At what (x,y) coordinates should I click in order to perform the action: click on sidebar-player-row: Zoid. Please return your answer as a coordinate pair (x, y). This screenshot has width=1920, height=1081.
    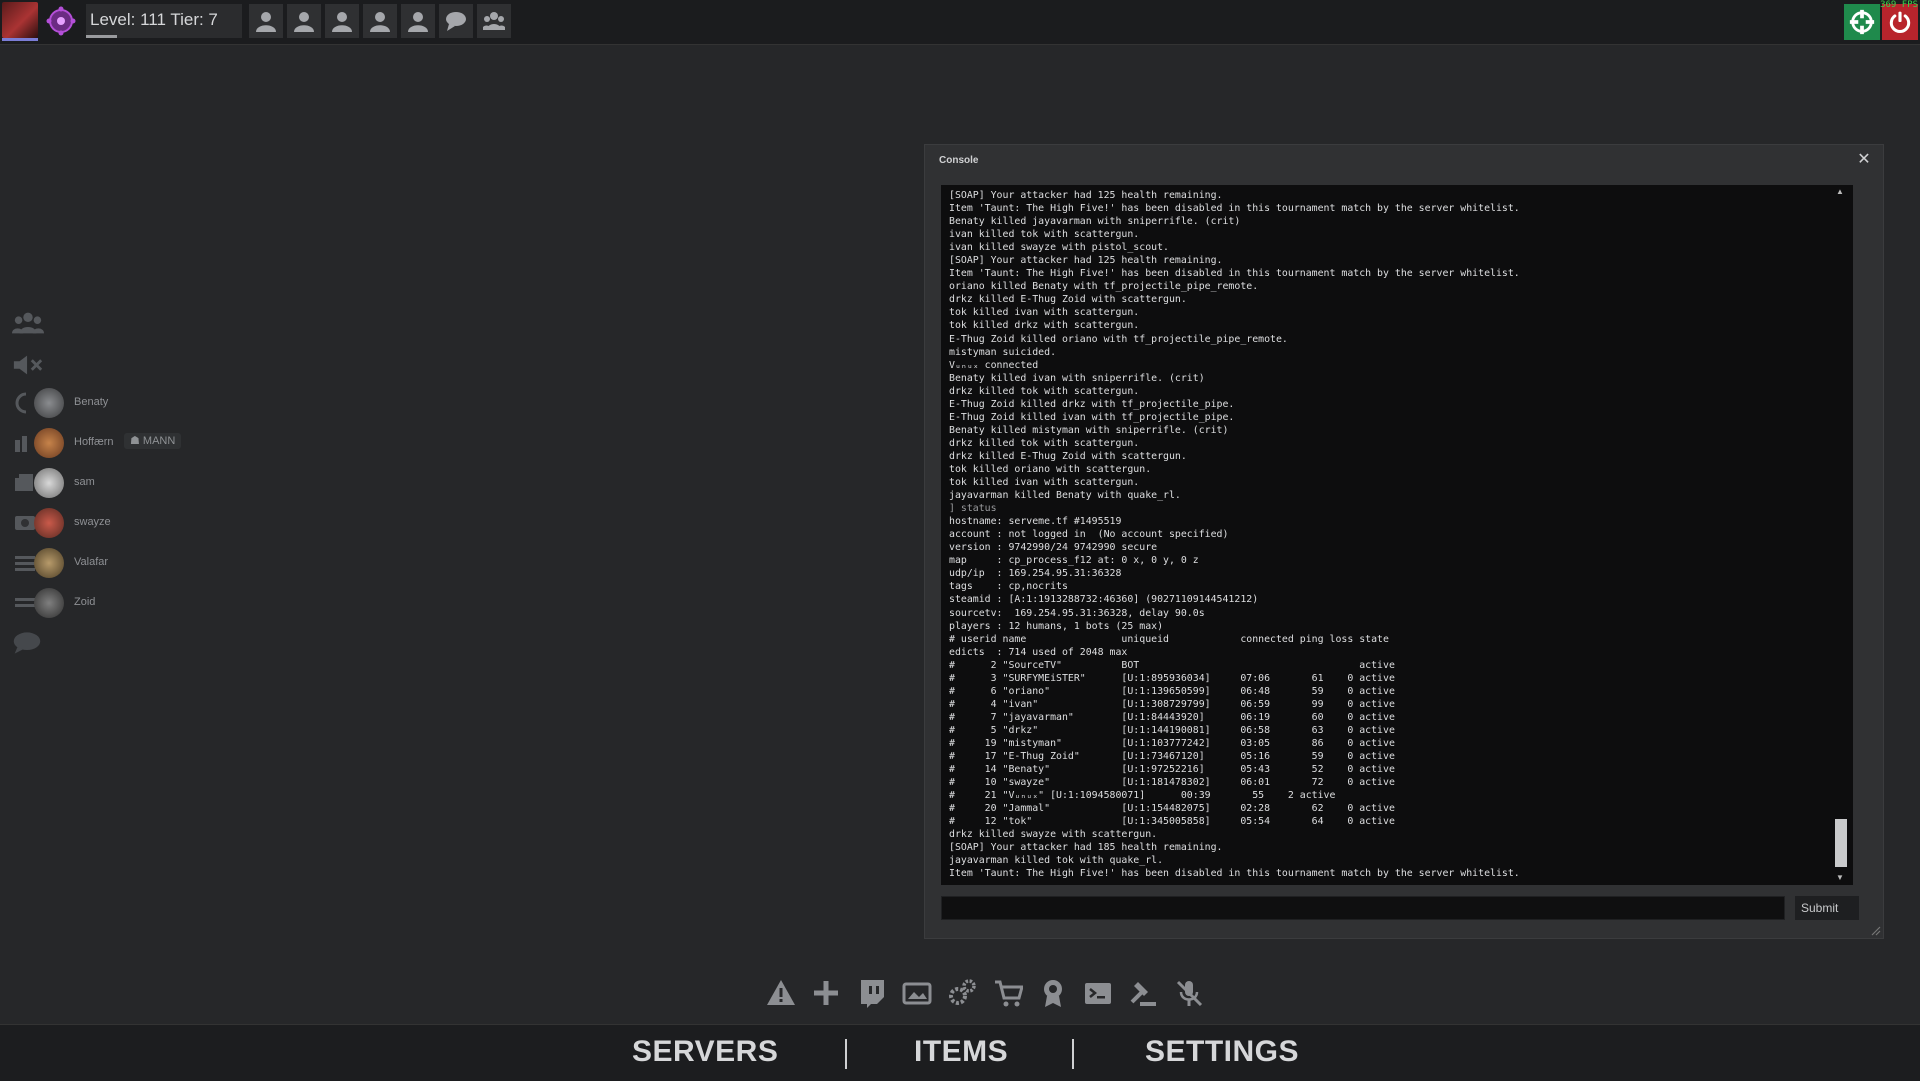
    Looking at the image, I should click on (132, 603).